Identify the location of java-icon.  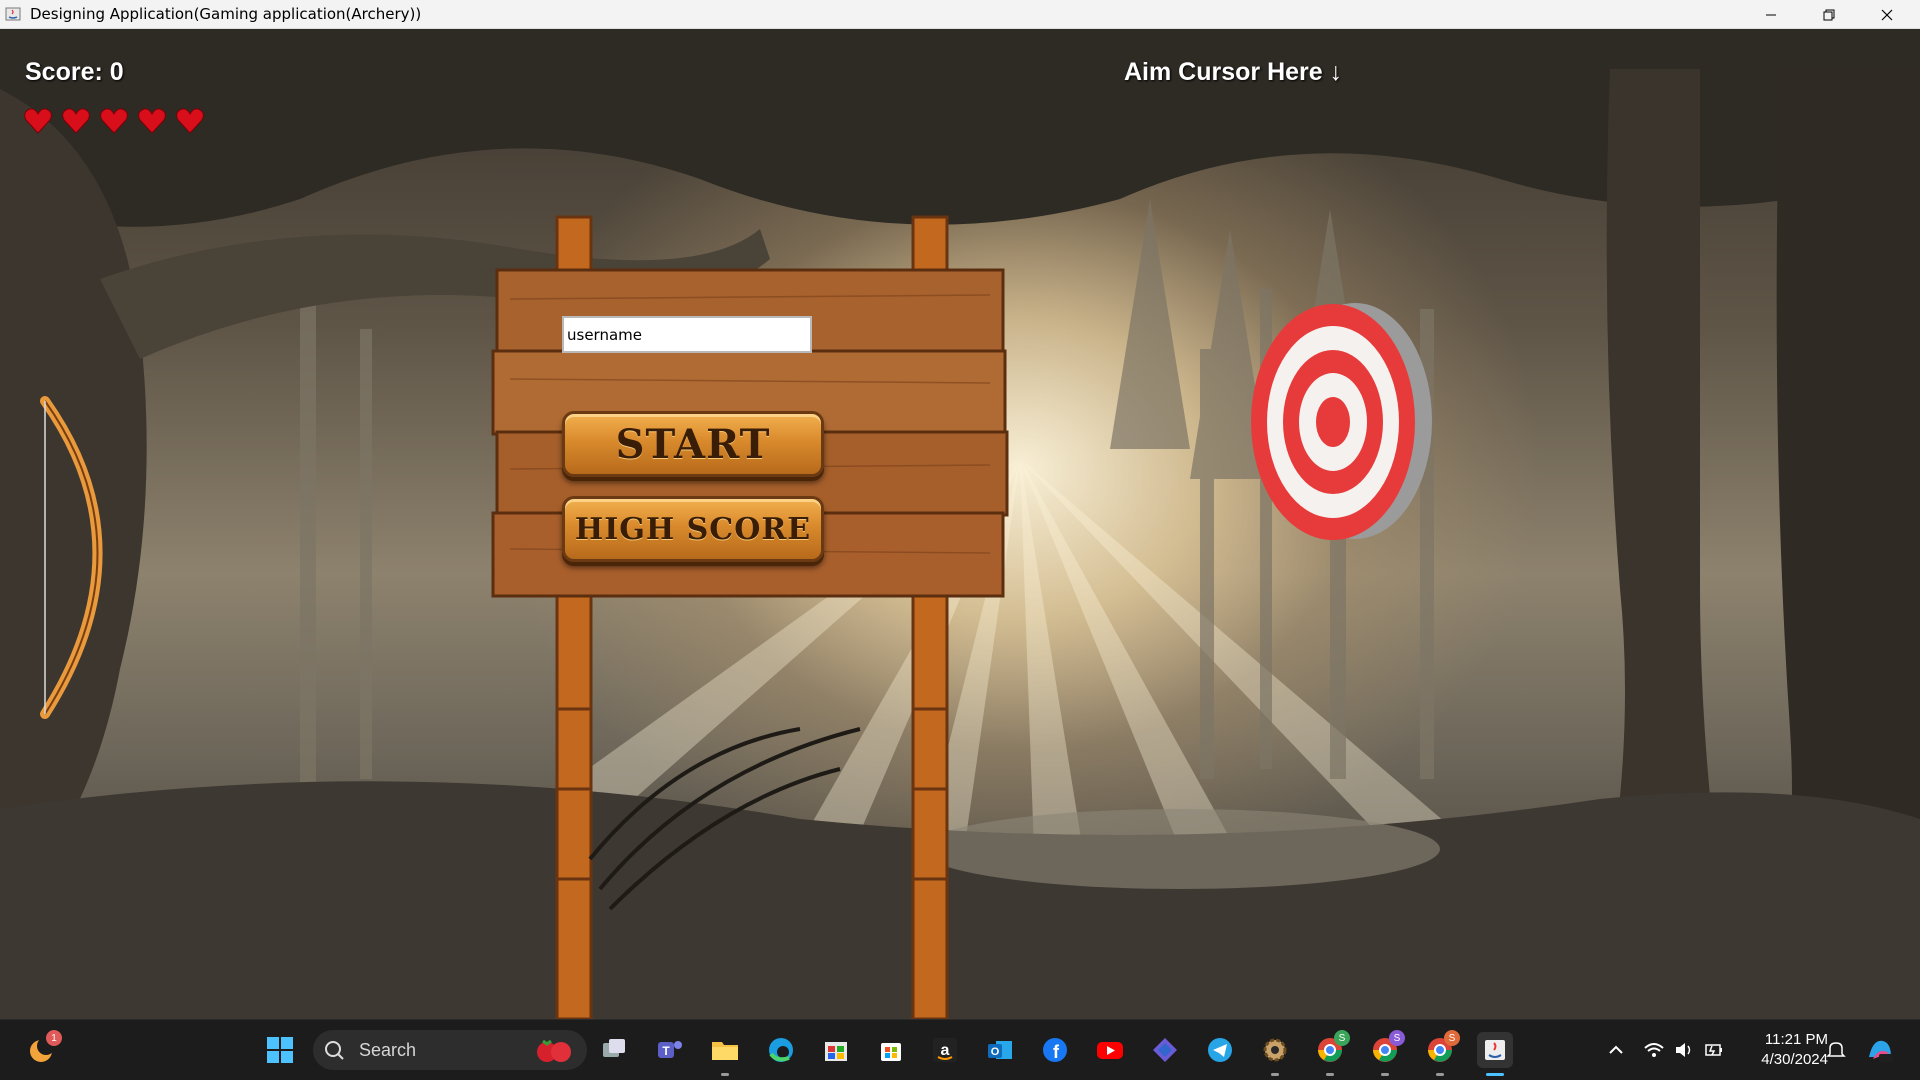
(1495, 1050).